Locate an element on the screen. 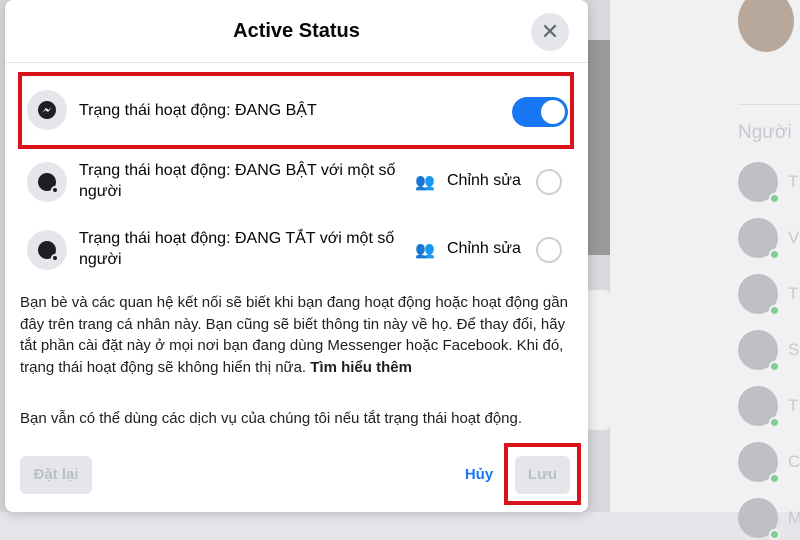 This screenshot has width=800, height=540. background-card is located at coordinates (597, 360).